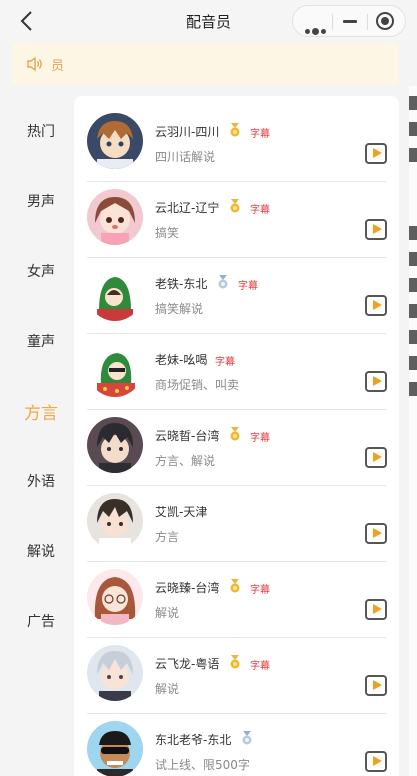 The height and width of the screenshot is (776, 417). I want to click on clipped-edge-text, so click(413, 431).